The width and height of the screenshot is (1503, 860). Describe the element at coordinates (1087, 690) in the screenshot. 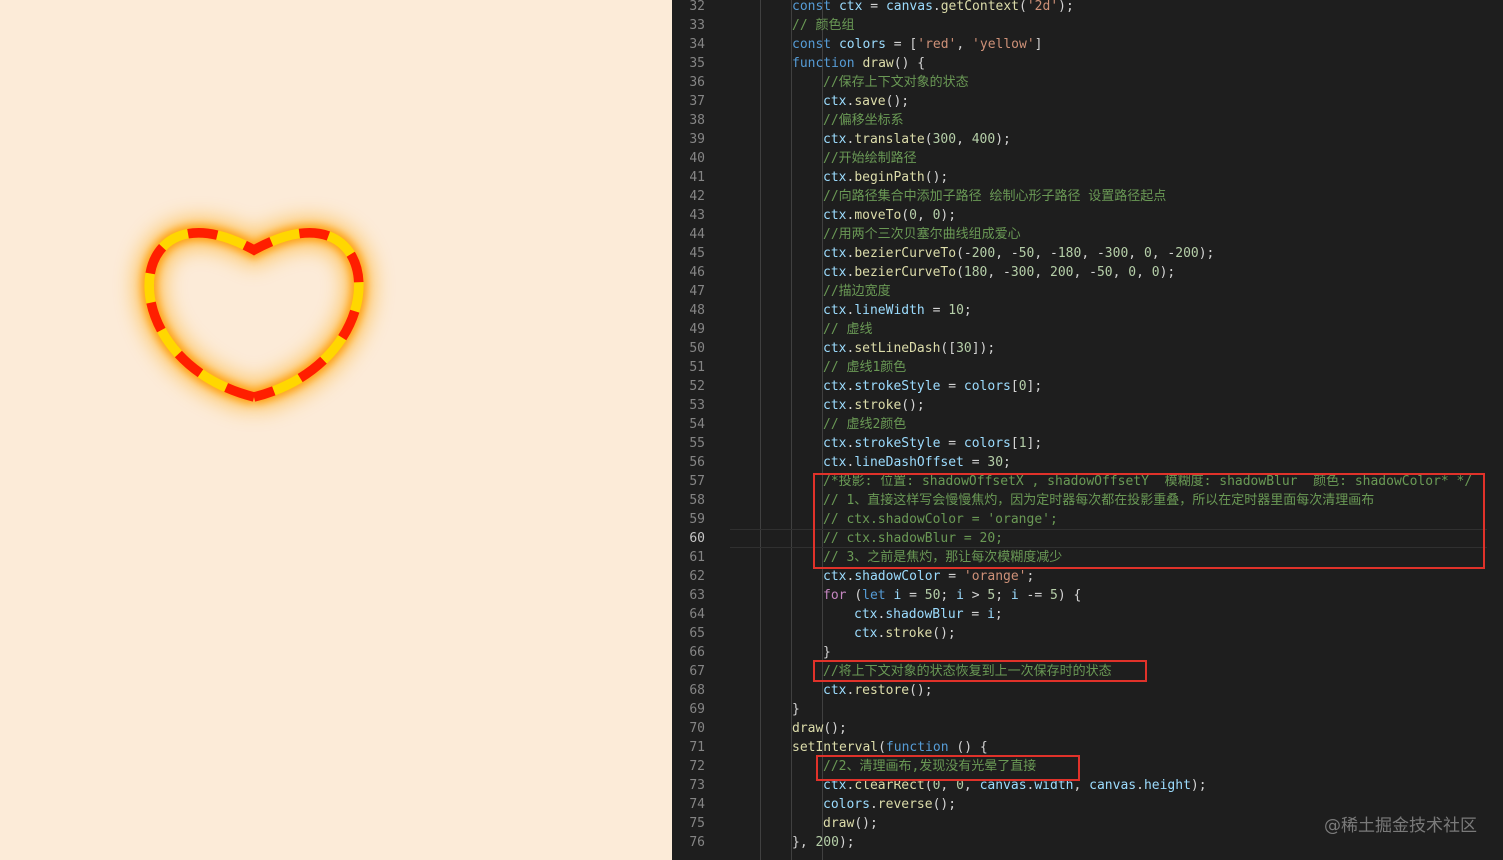

I see `code-line-68: 68 ctx.restore();` at that location.